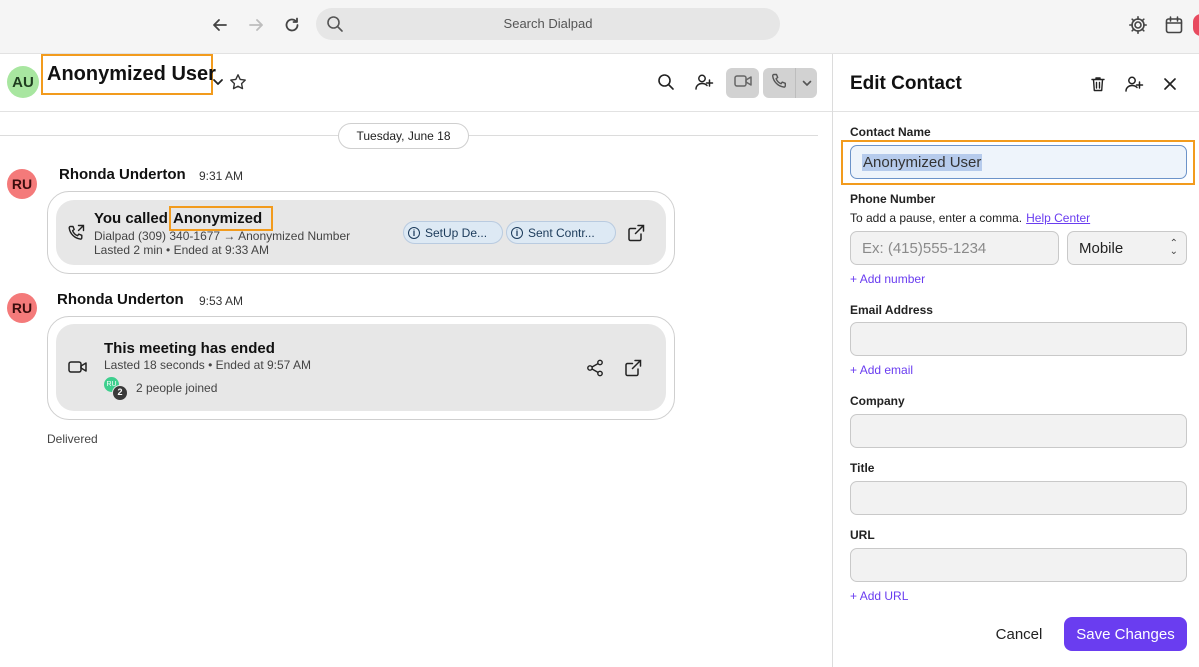 The height and width of the screenshot is (667, 1199). I want to click on phone-number-input, so click(954, 248).